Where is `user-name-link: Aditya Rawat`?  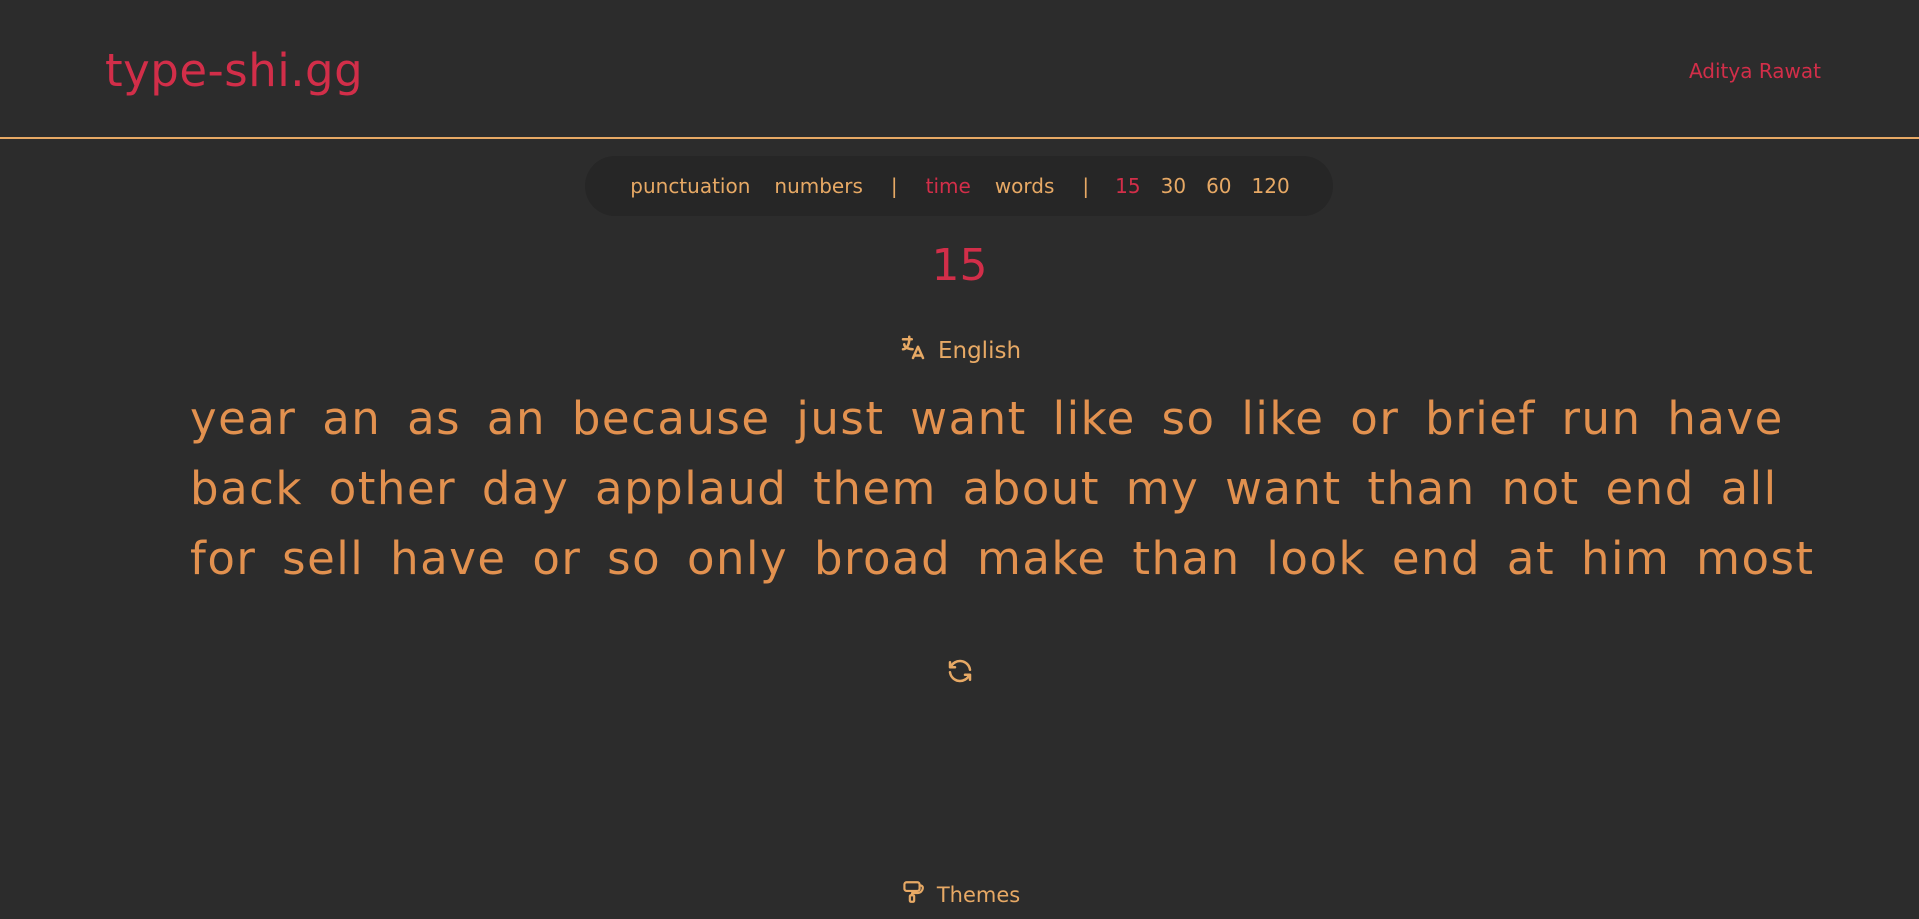 user-name-link: Aditya Rawat is located at coordinates (1755, 71).